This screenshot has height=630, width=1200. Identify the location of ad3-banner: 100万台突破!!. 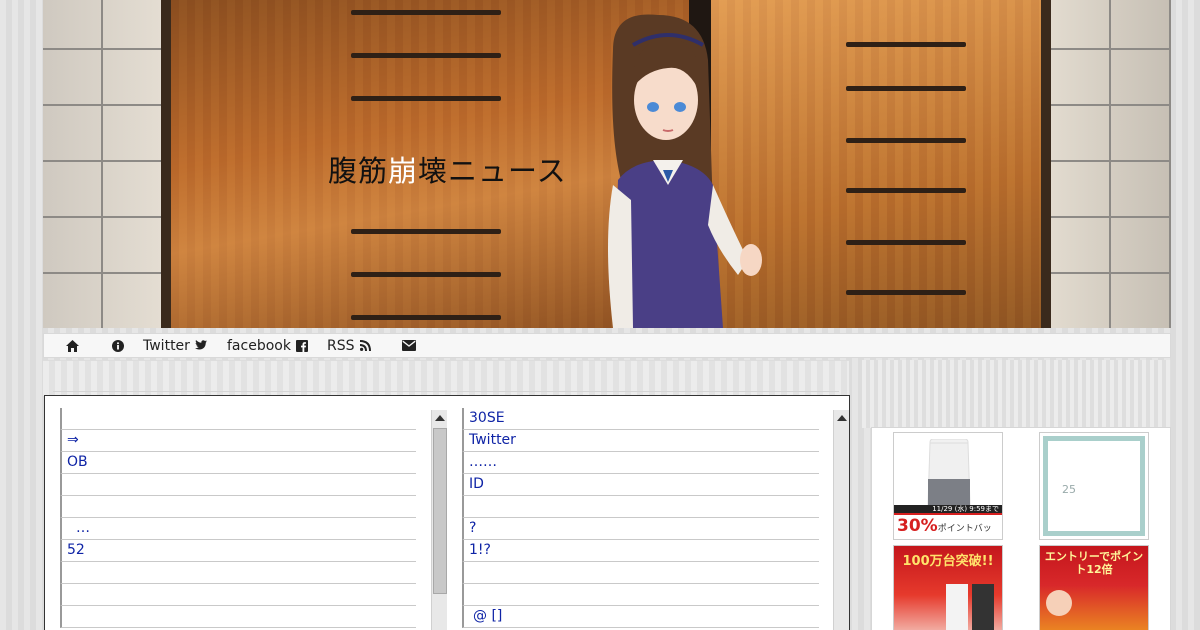
(948, 561).